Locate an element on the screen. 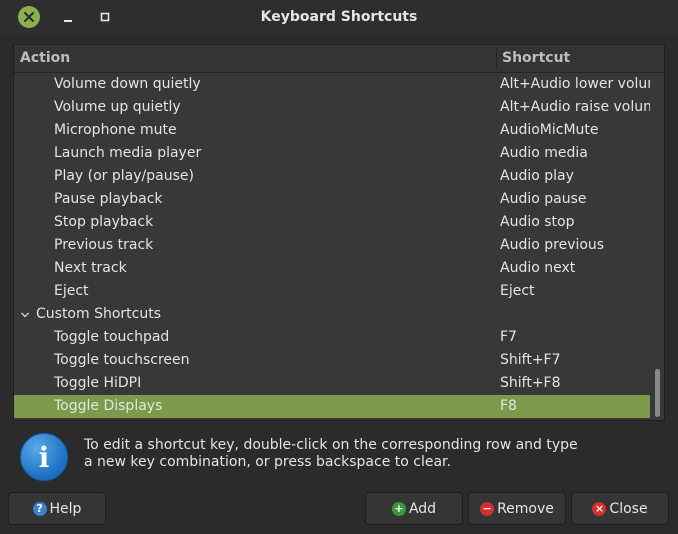 The image size is (678, 534). shortcut-cell: Alt+Audio raise volume is located at coordinates (575, 107).